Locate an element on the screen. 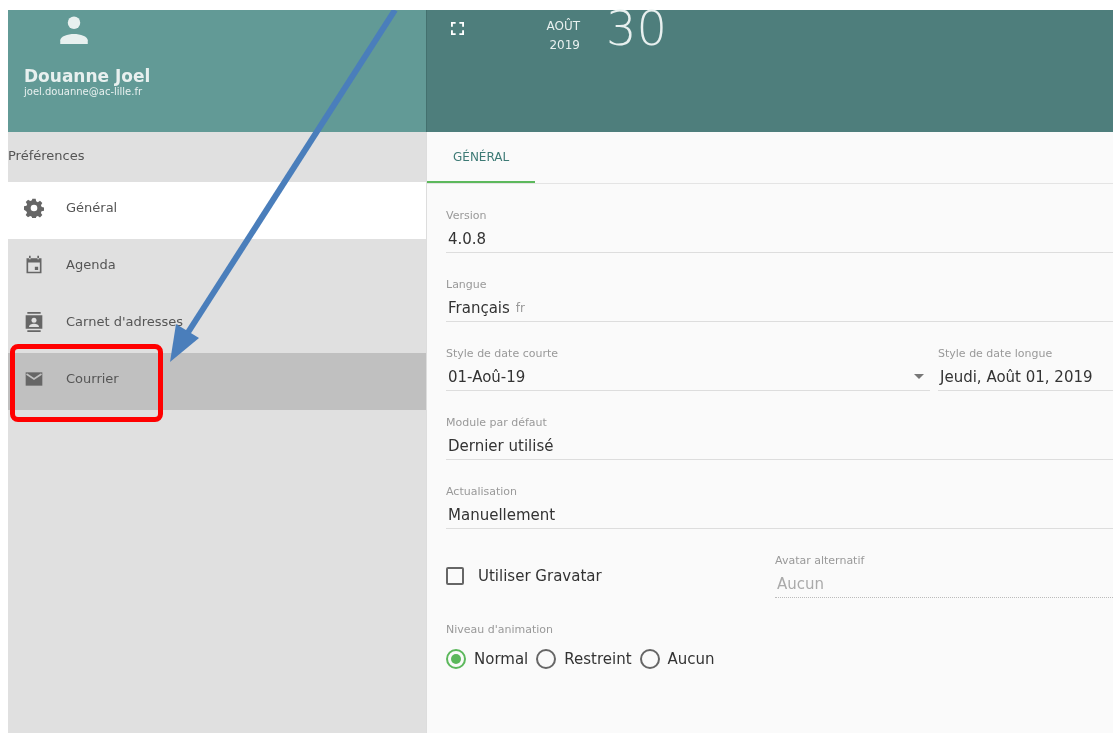 This screenshot has height=733, width=1113. field-label: Langue is located at coordinates (467, 285).